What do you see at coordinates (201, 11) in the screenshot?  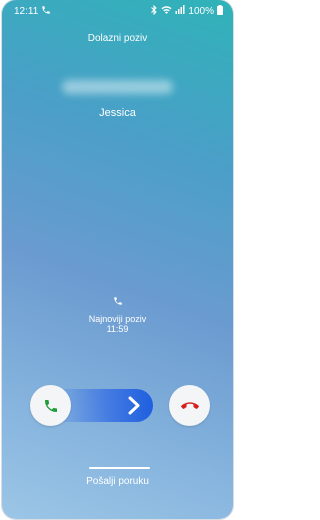 I see `battery-percent: 100%` at bounding box center [201, 11].